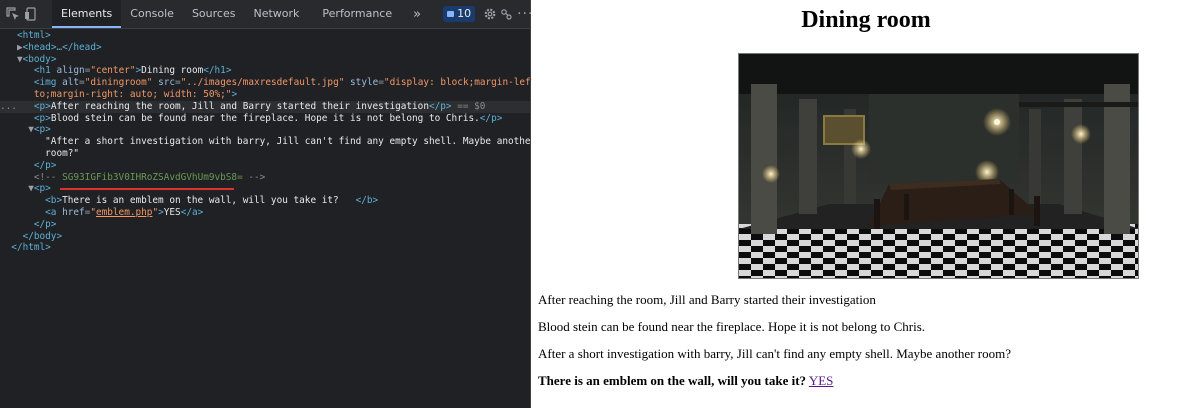 The image size is (1200, 408). Describe the element at coordinates (265, 166) in the screenshot. I see `dom-line-p3-close: </p>` at that location.